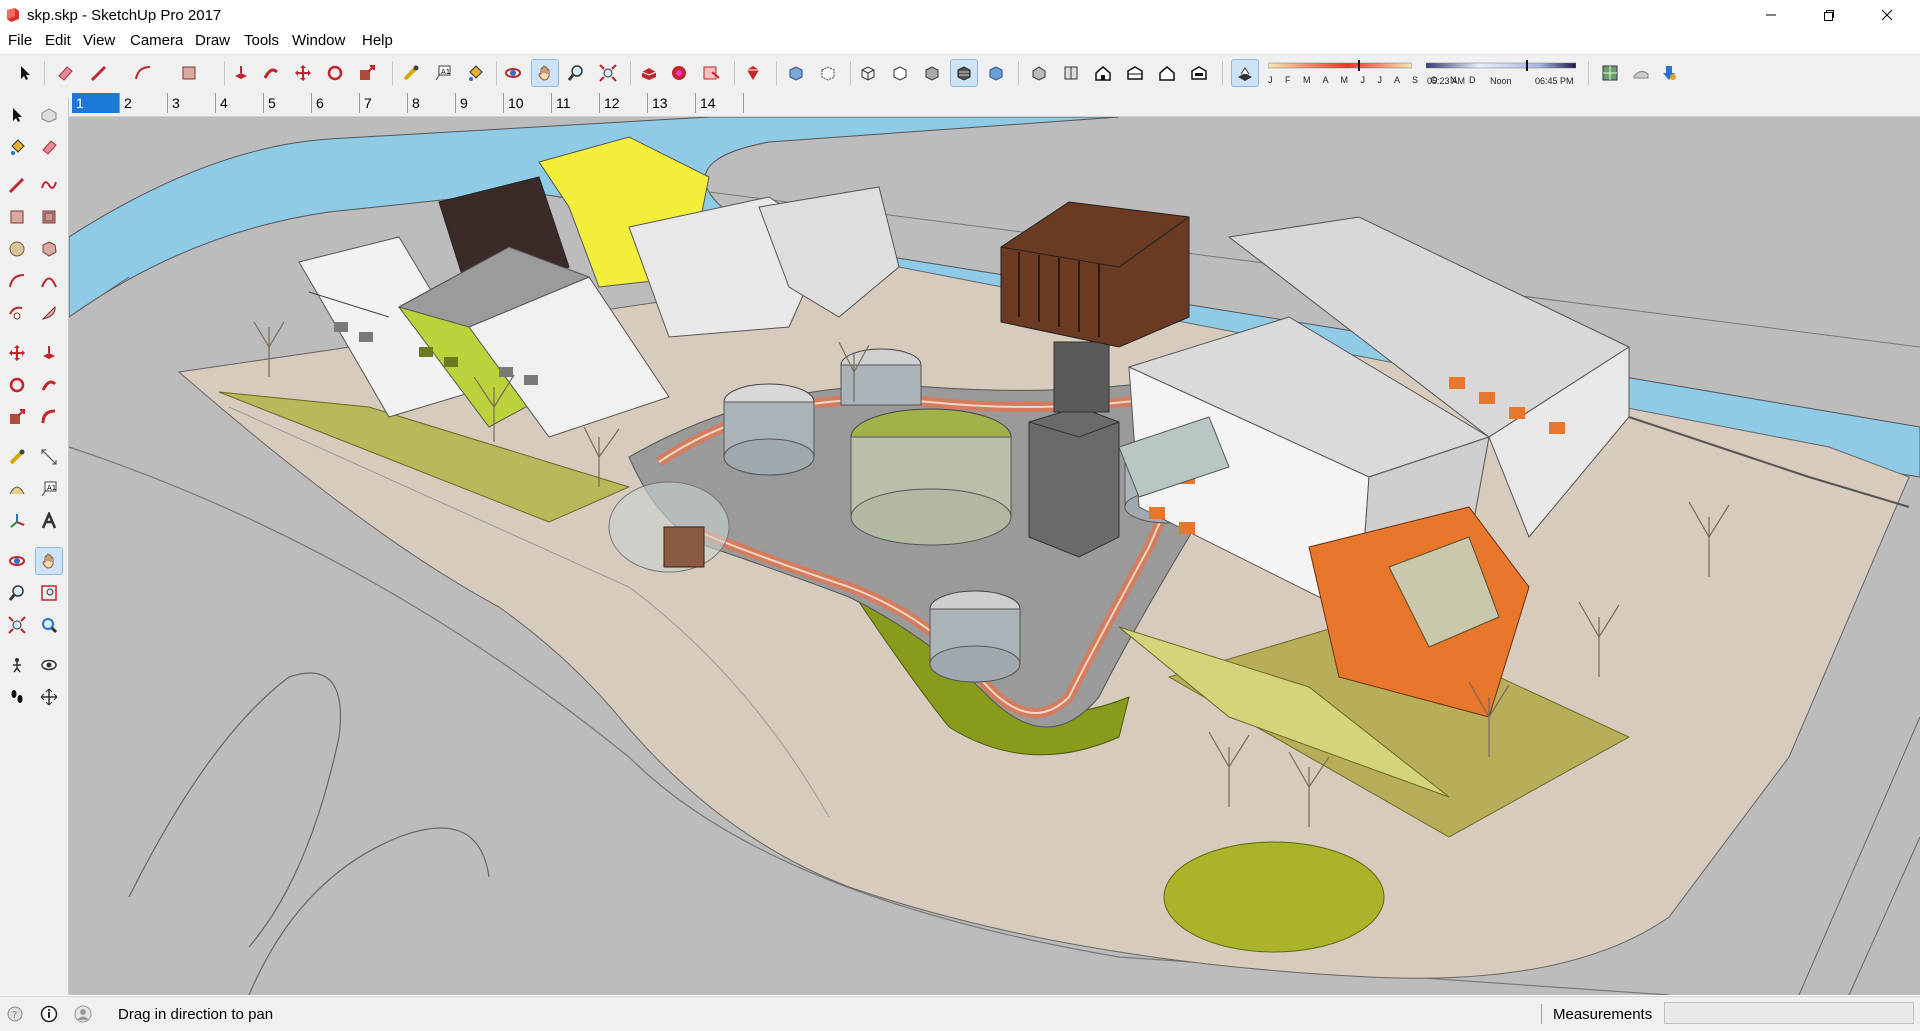 Image resolution: width=1920 pixels, height=1031 pixels. I want to click on menu-window: Window, so click(318, 40).